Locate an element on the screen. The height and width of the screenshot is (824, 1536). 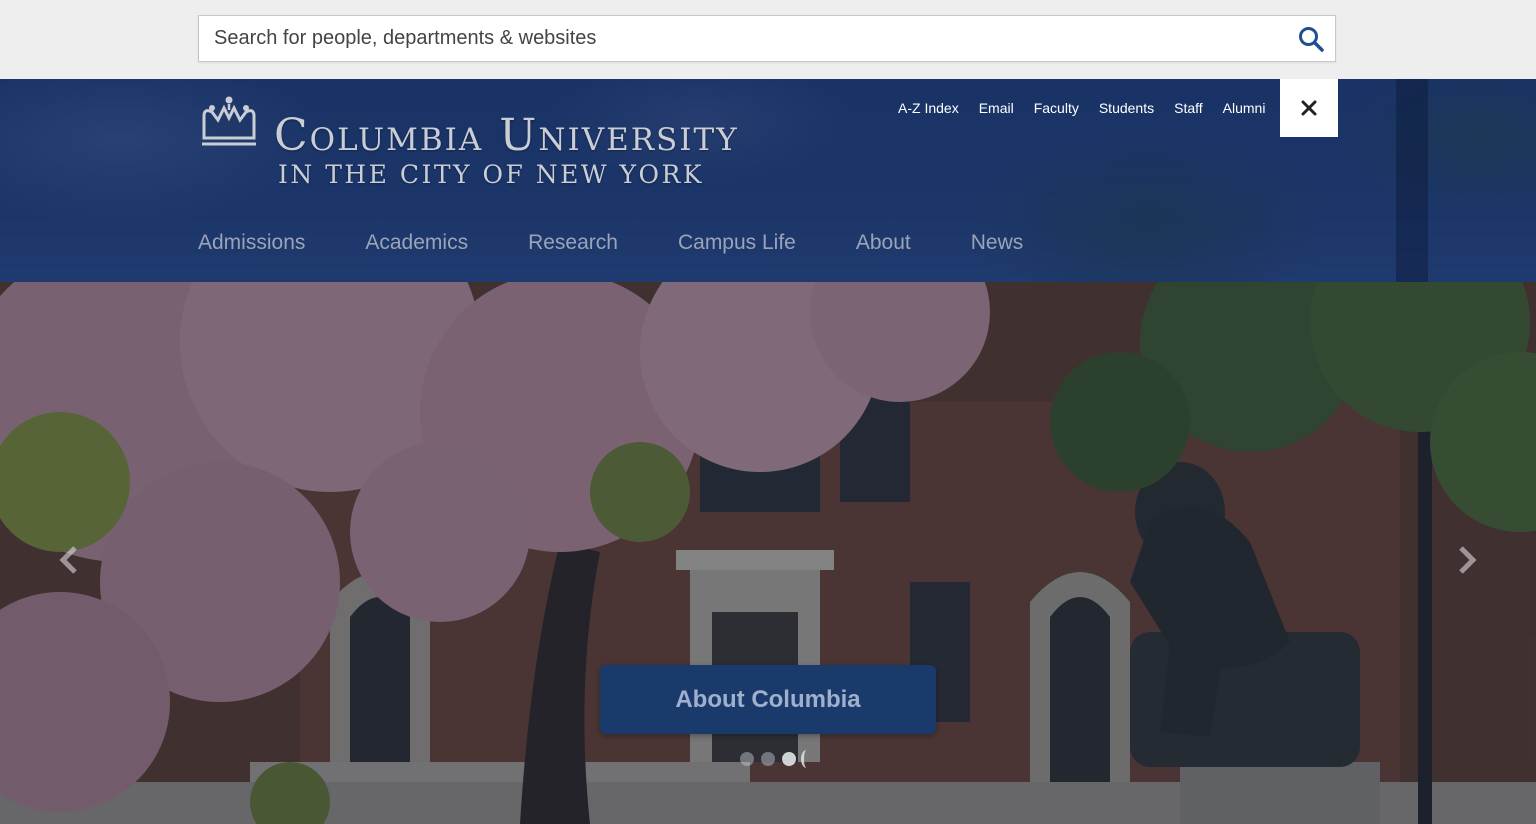
search-icon is located at coordinates (1311, 39).